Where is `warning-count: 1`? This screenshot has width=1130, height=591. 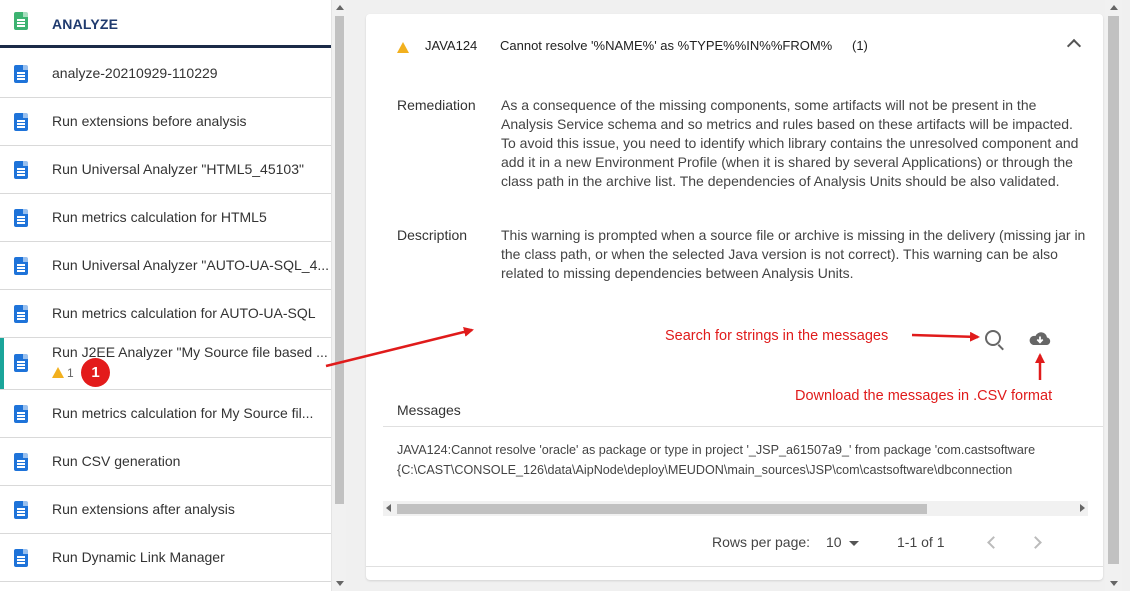
warning-count: 1 is located at coordinates (63, 373).